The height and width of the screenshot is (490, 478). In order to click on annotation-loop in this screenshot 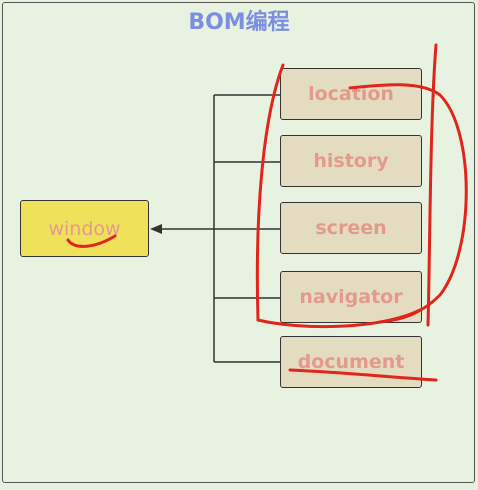, I will do `click(408, 203)`.